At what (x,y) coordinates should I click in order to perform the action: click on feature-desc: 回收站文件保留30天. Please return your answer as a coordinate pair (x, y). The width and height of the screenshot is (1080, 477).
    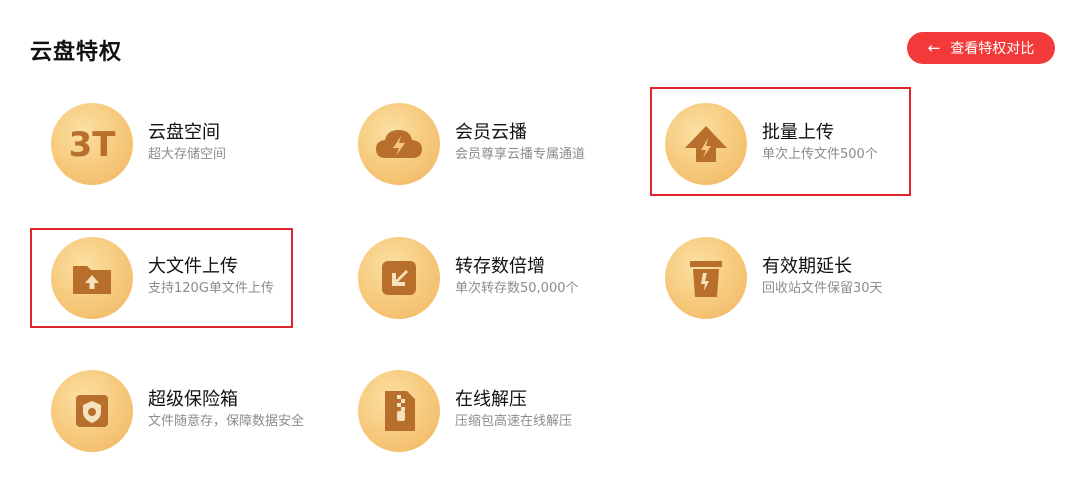
    Looking at the image, I should click on (822, 288).